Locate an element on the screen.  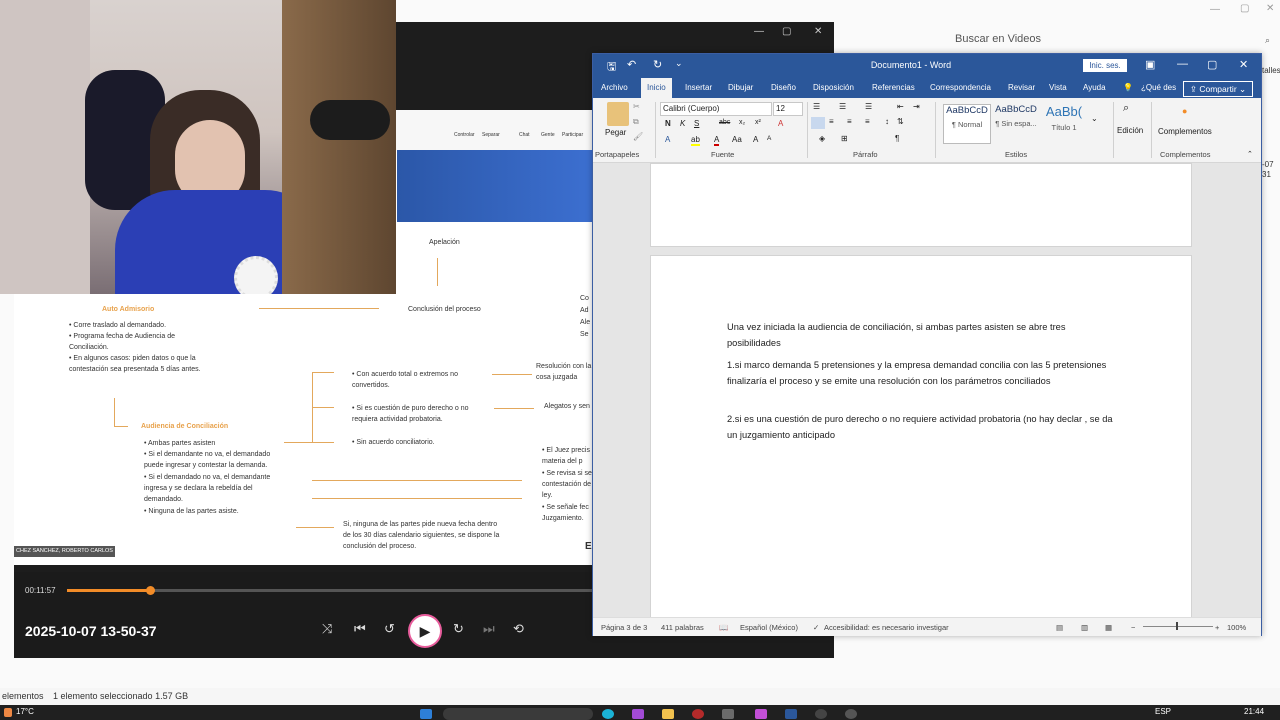
italic-icon: K is located at coordinates (682, 123).